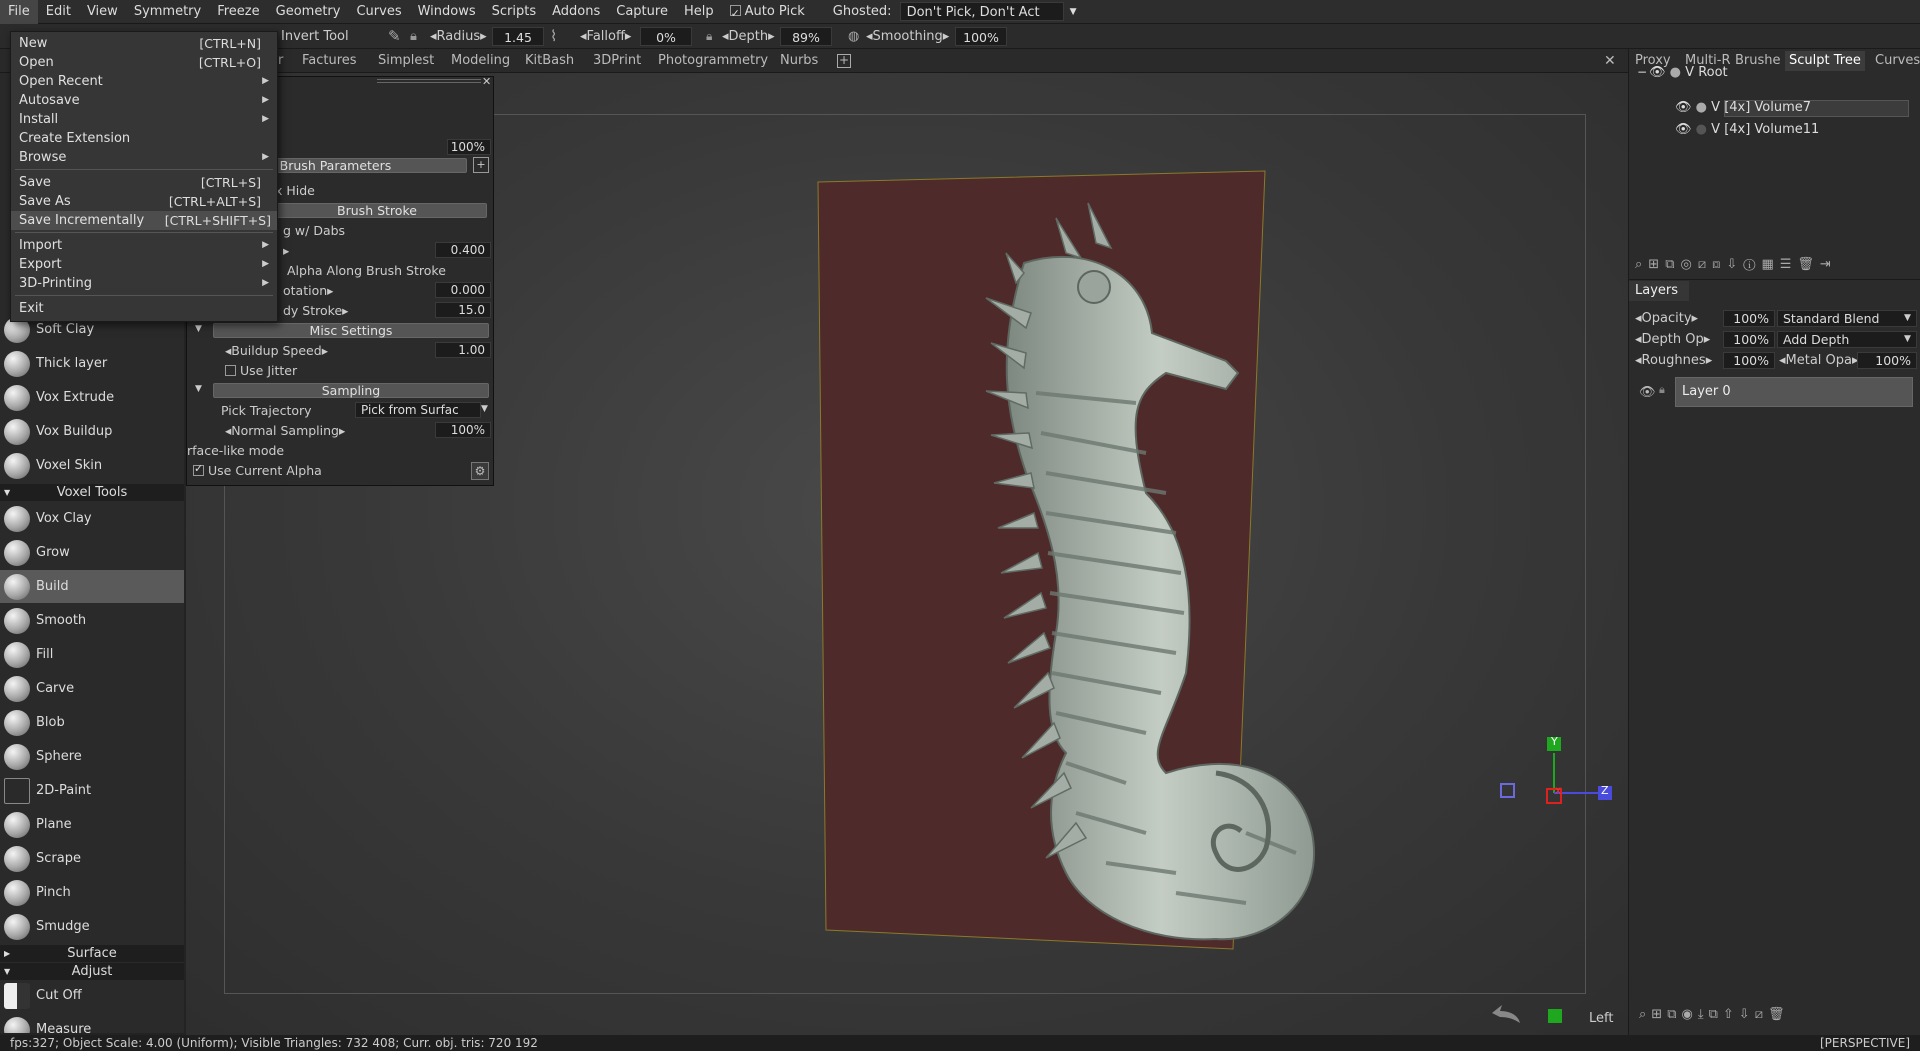 This screenshot has width=1920, height=1051. Describe the element at coordinates (1749, 360) in the screenshot. I see `roughness-field: 100%` at that location.